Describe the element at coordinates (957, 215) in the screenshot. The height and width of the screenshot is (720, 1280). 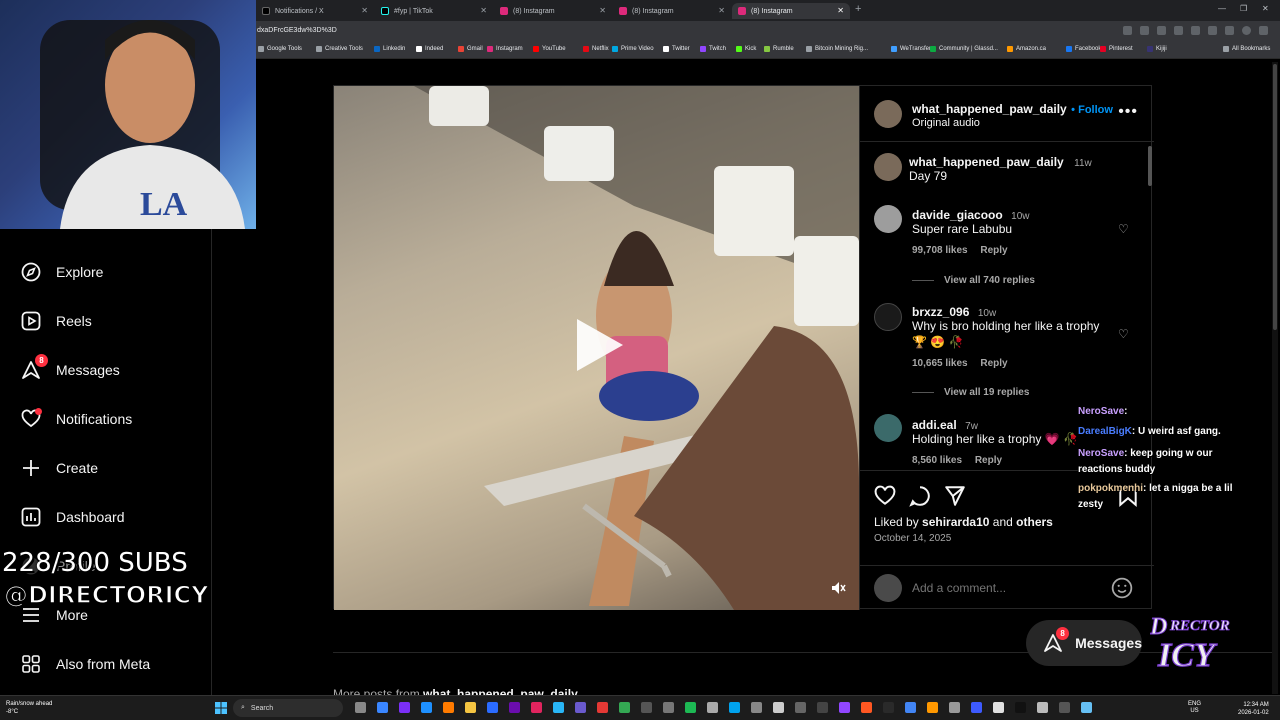
I see `comment-username: davide_giacooo` at that location.